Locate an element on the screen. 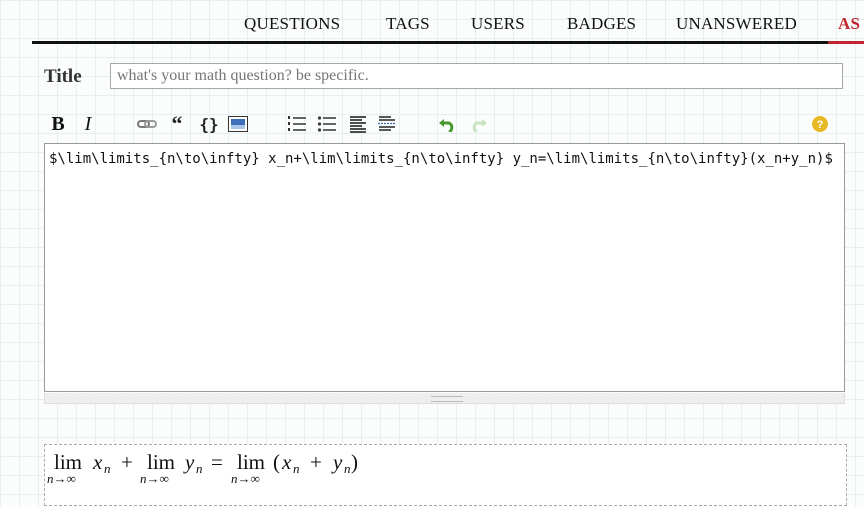 Image resolution: width=864 pixels, height=507 pixels. numbered-list-button is located at coordinates (297, 124).